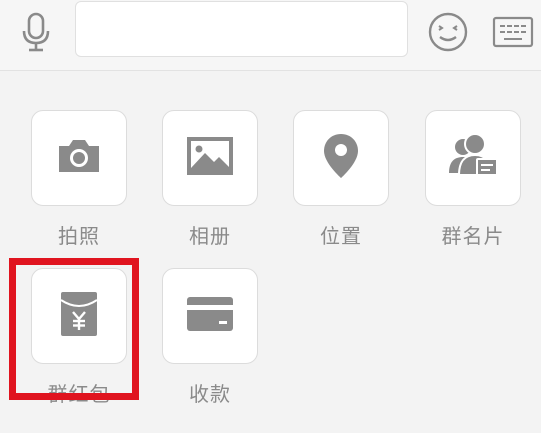  Describe the element at coordinates (241, 29) in the screenshot. I see `message-input` at that location.